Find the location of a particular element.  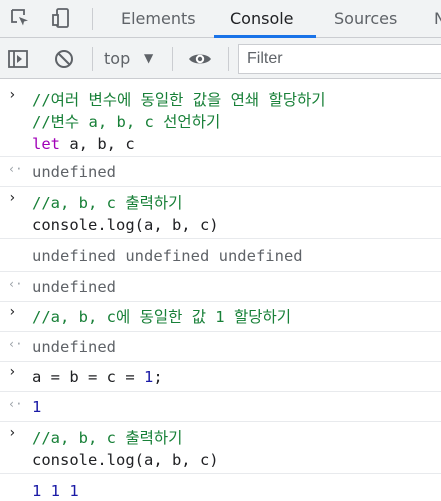

live-expression-eye-icon is located at coordinates (200, 59).